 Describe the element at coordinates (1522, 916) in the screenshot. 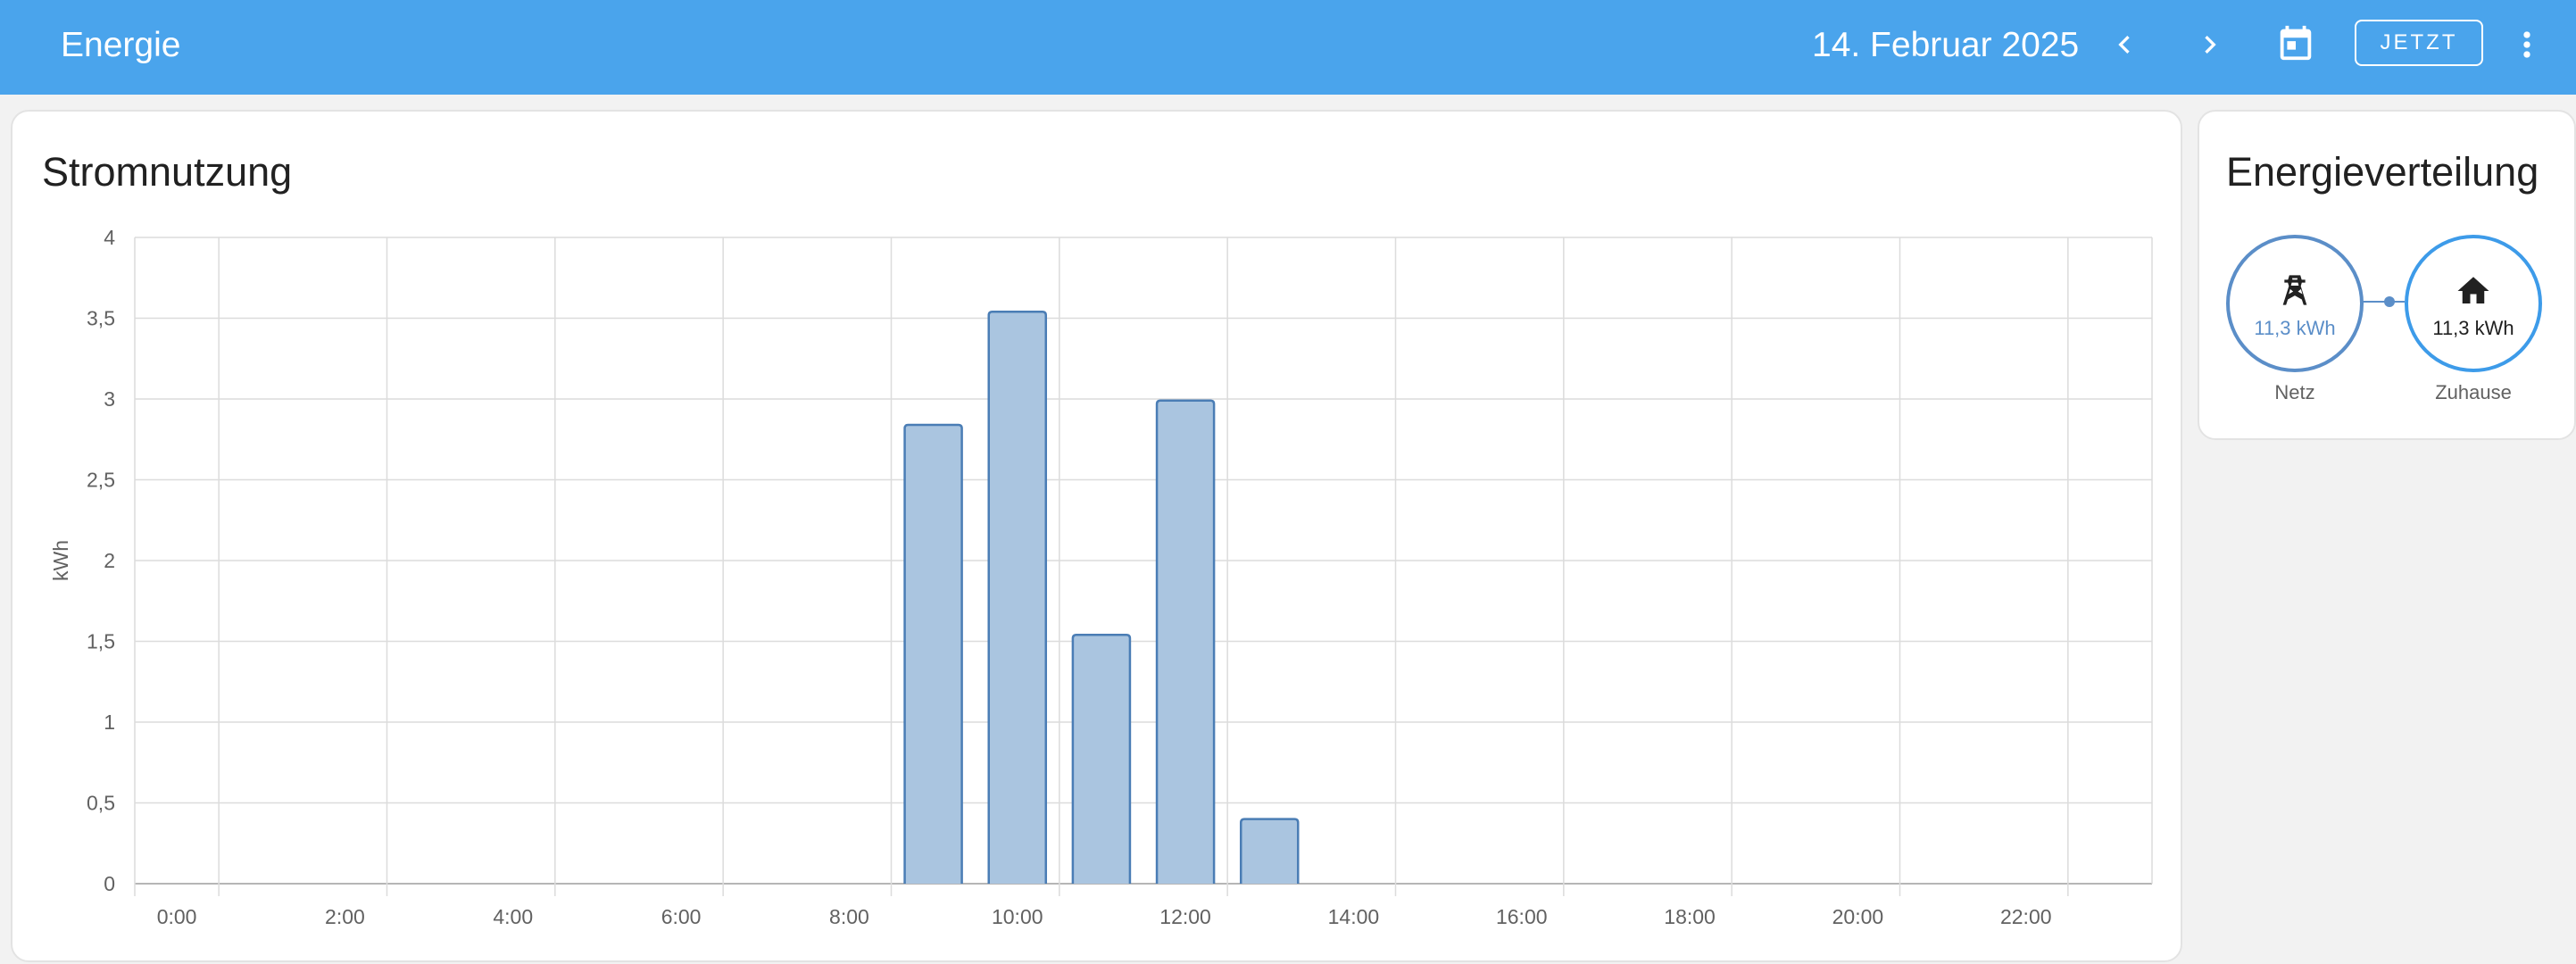

I see `x-tick-label: 16:00` at that location.